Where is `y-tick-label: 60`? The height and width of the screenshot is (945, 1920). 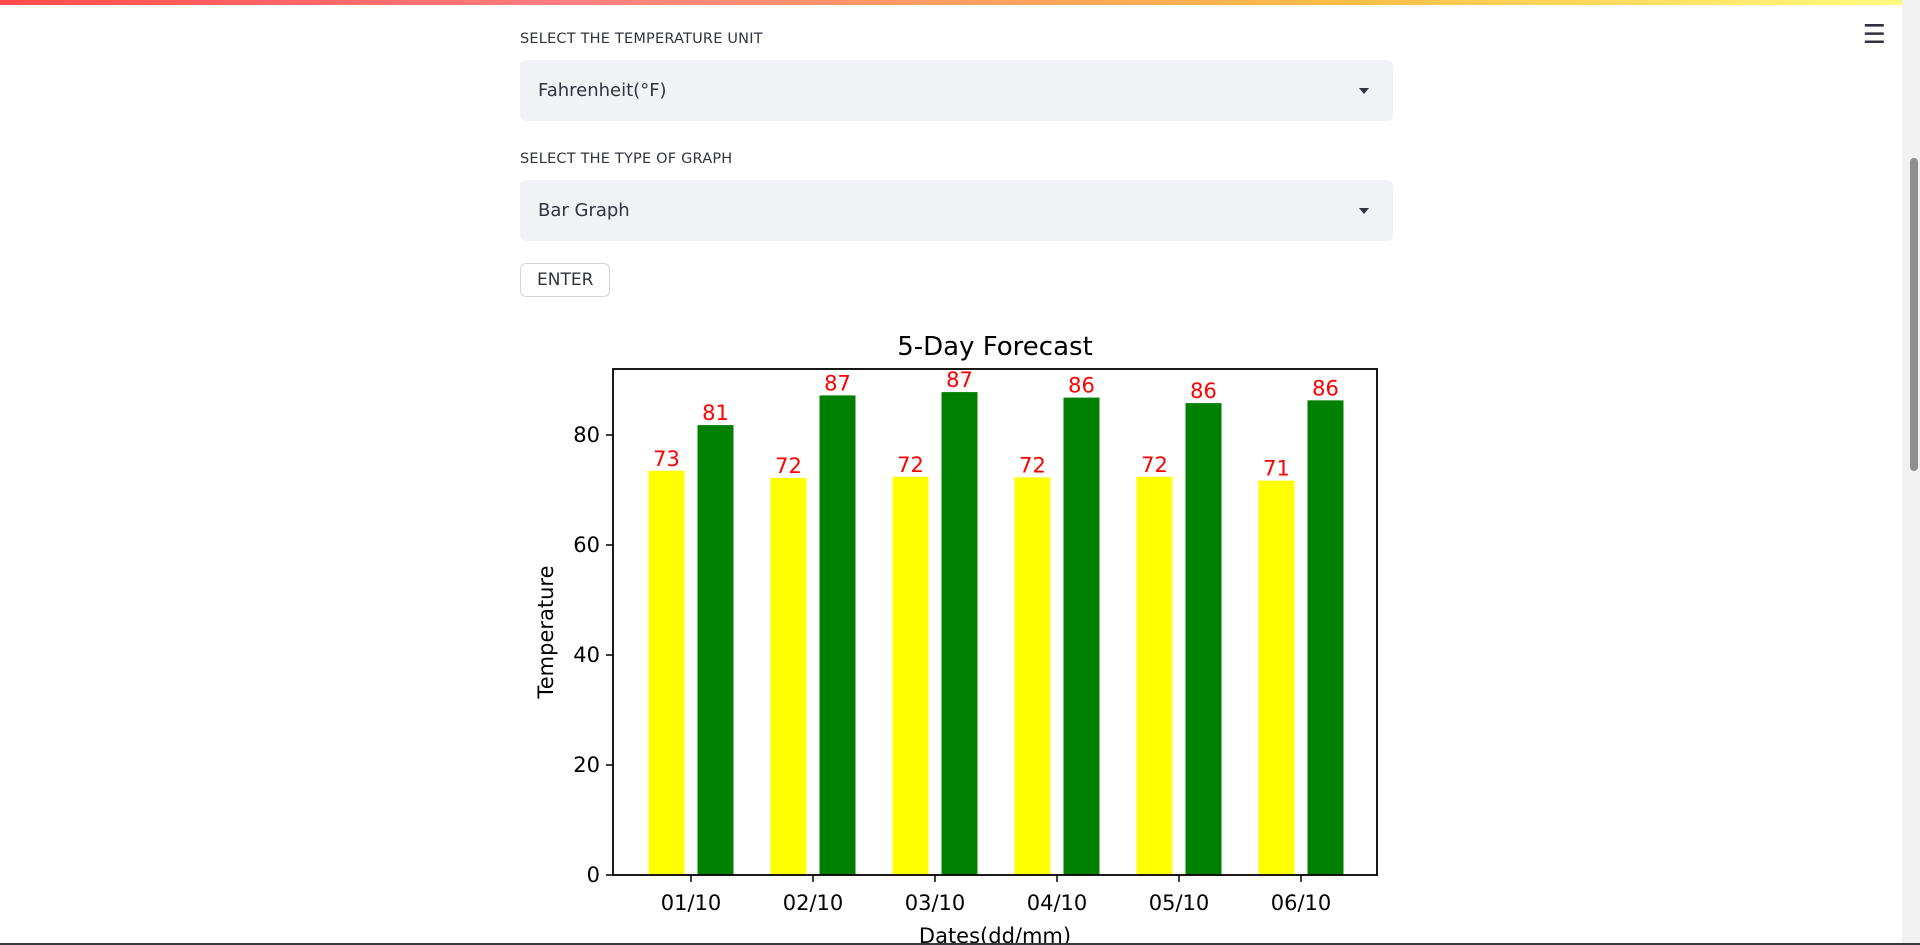
y-tick-label: 60 is located at coordinates (586, 545).